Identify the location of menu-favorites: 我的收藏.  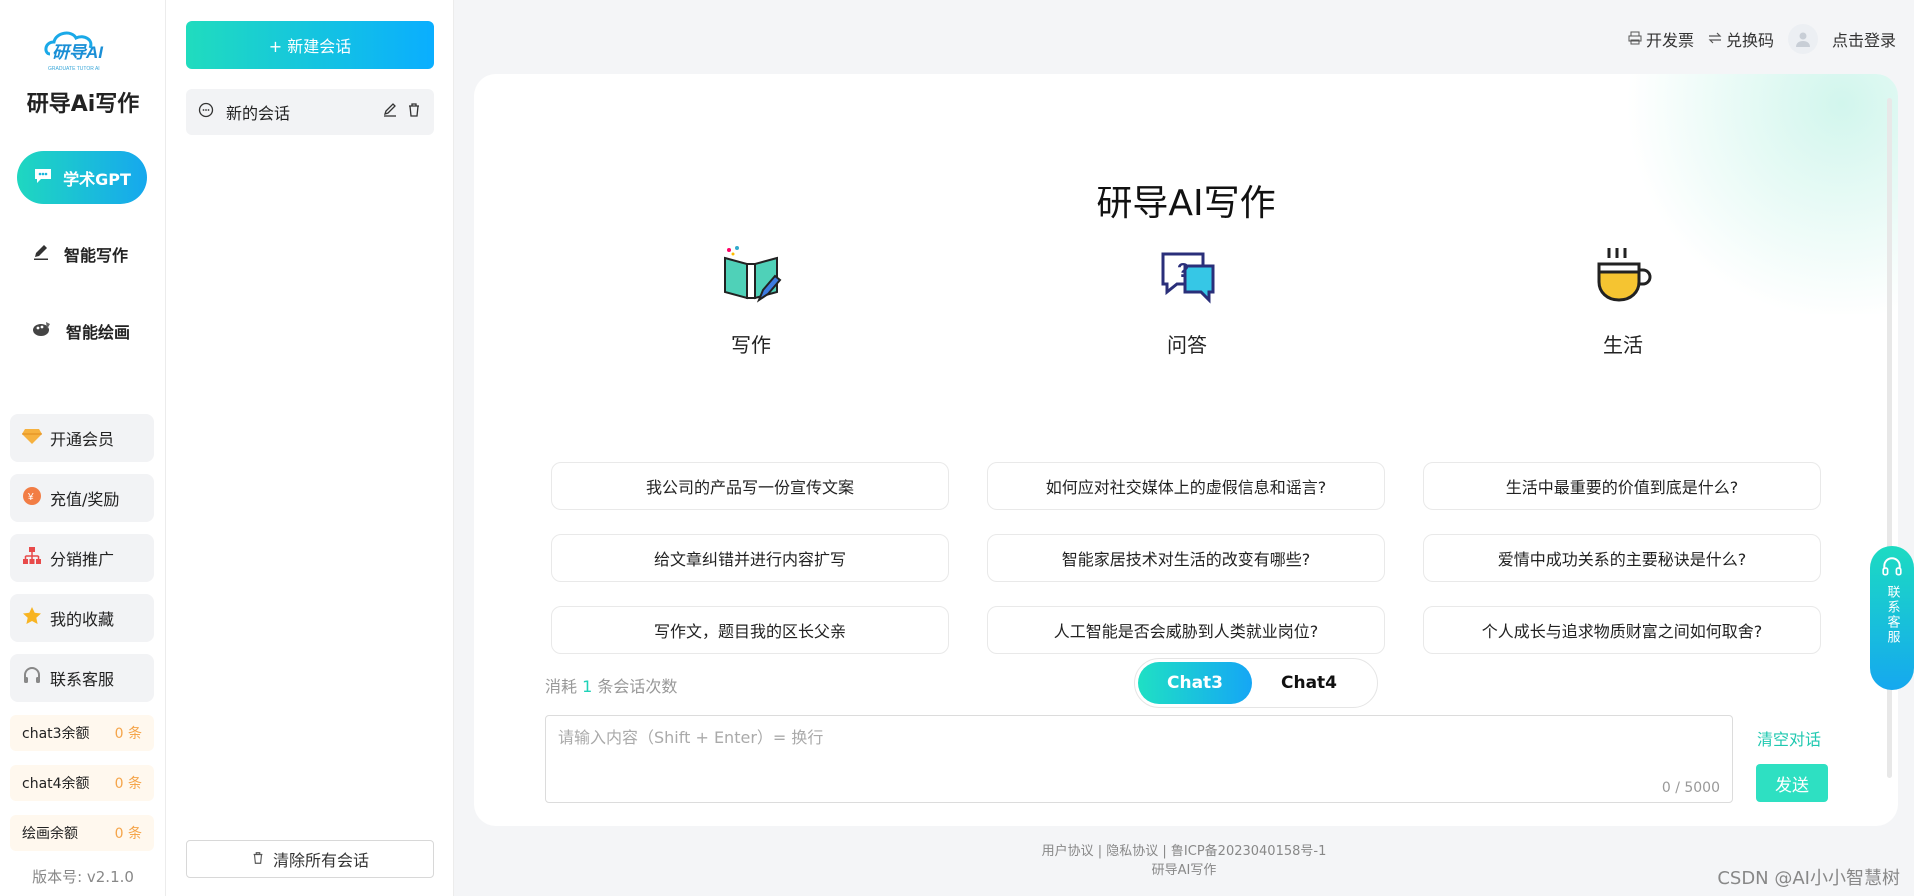
(82, 618).